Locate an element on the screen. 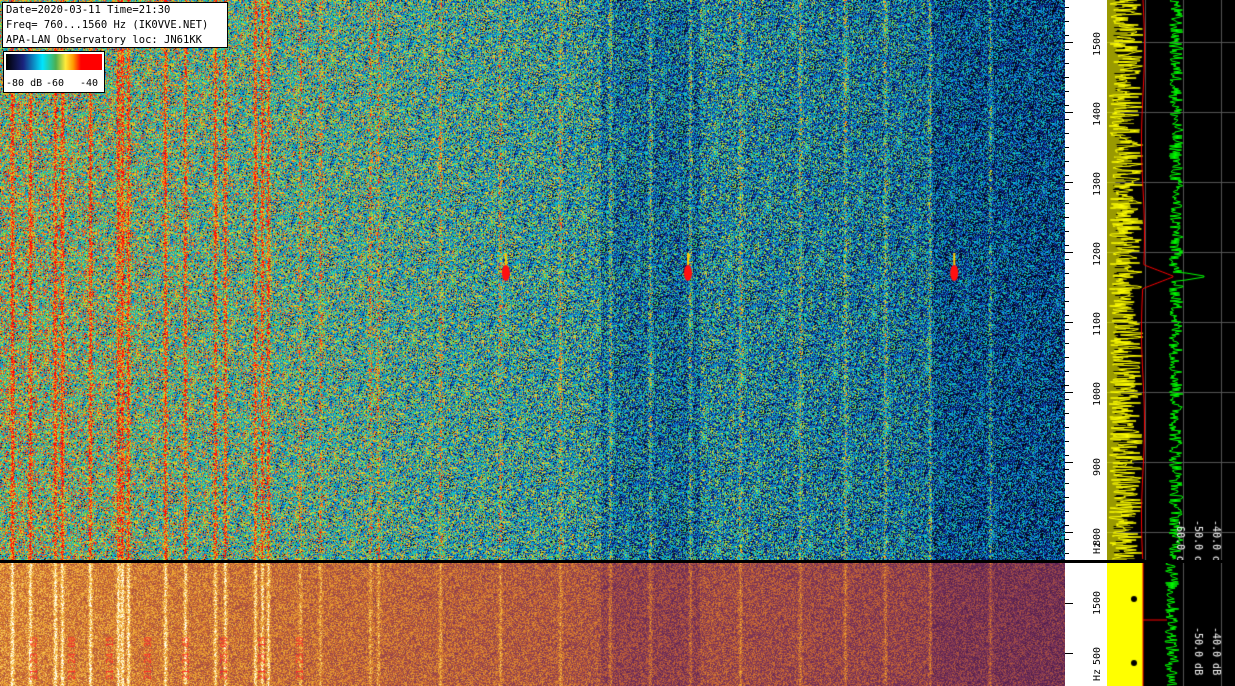 The height and width of the screenshot is (686, 1235). freq-unit-label: Hz is located at coordinates (1097, 547).